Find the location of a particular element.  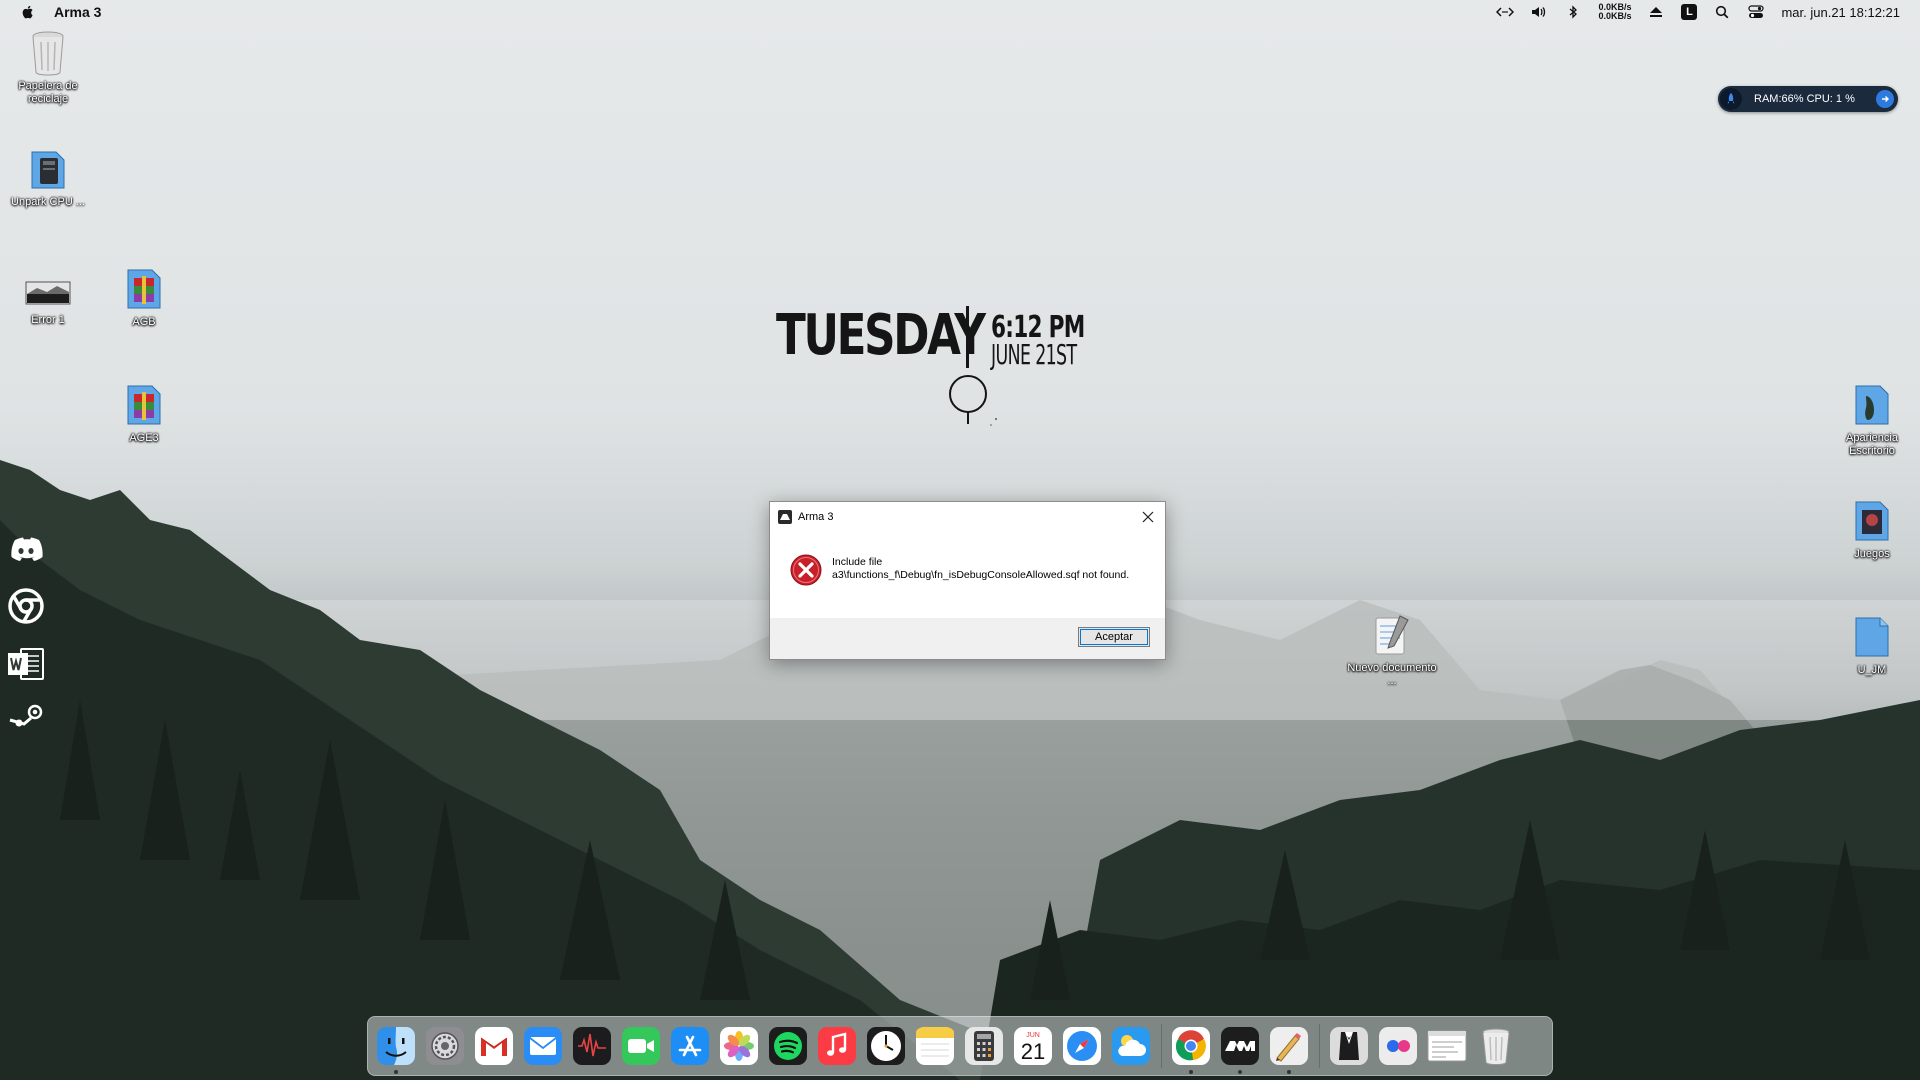

trash-icon is located at coordinates (1496, 1047).